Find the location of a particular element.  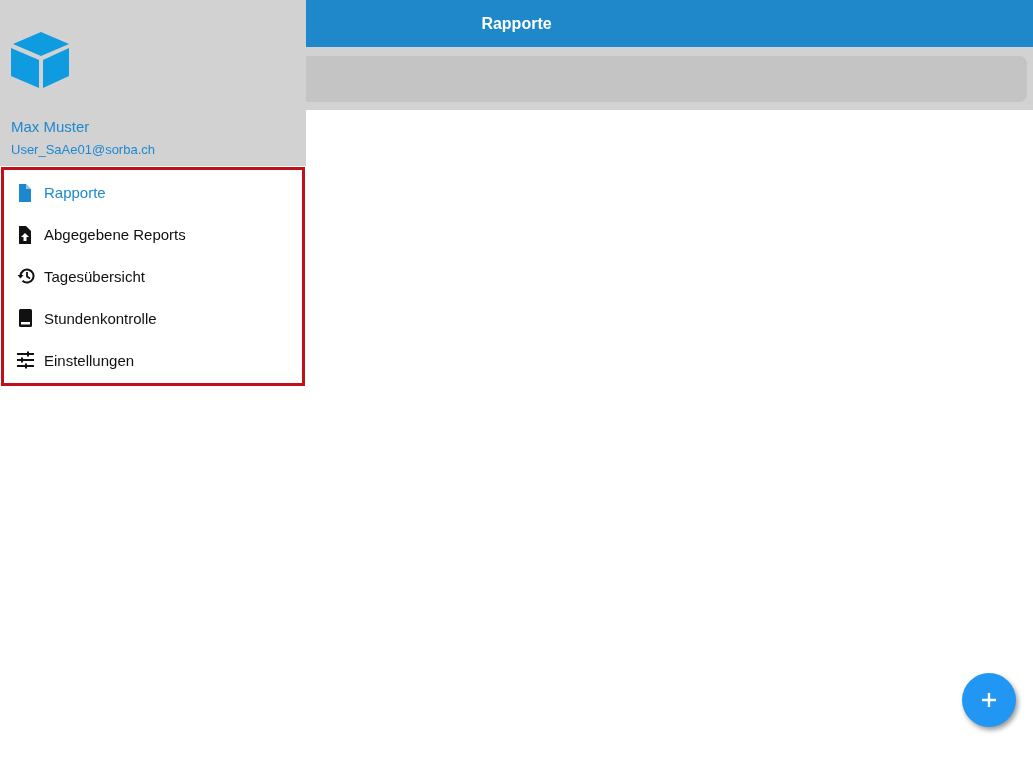

user-email: User_SaAe01@sorba.ch is located at coordinates (83, 149).